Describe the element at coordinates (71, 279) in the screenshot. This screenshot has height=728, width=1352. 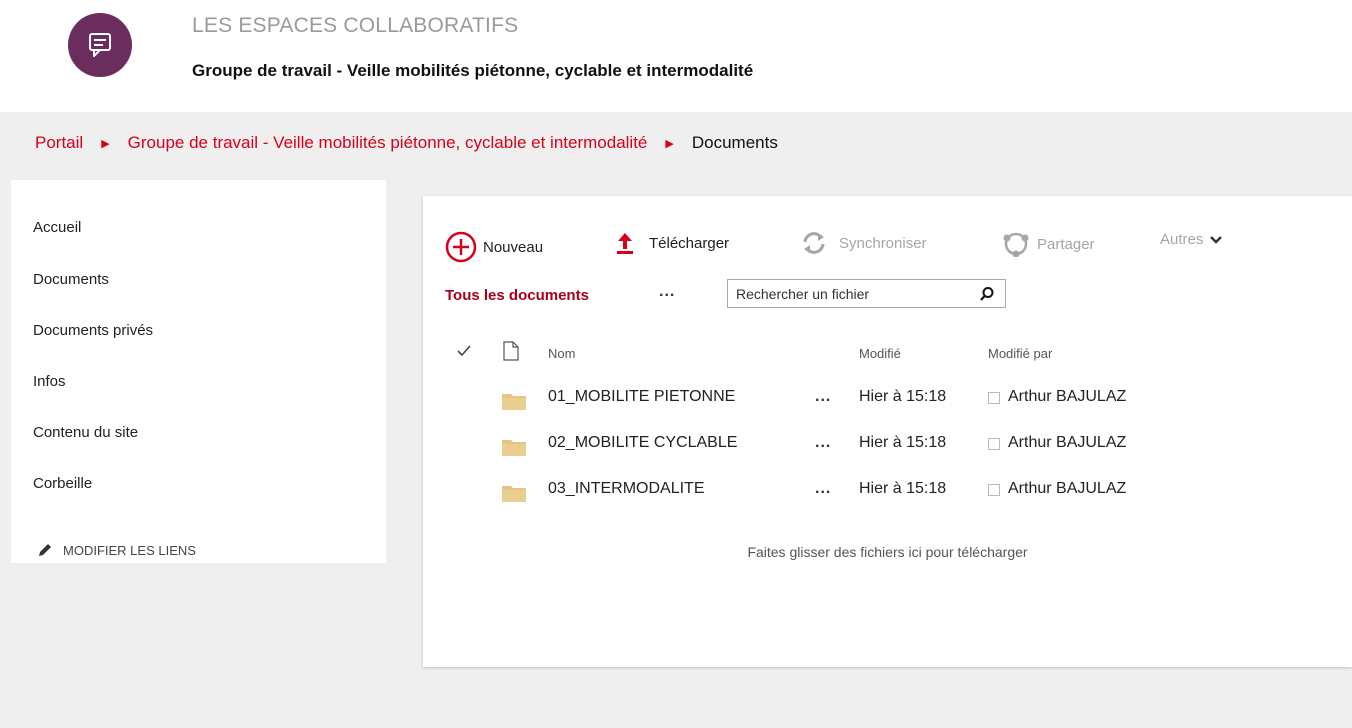
I see `nav-item-documents: Documents` at that location.